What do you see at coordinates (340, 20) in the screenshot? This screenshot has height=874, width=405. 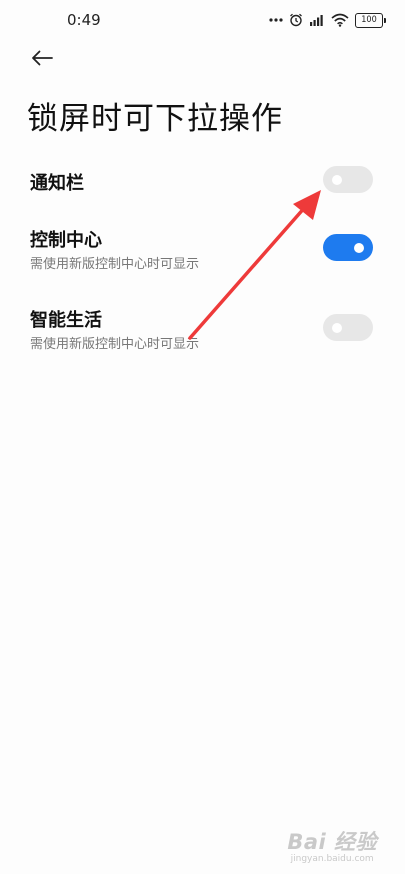 I see `wifi-icon` at bounding box center [340, 20].